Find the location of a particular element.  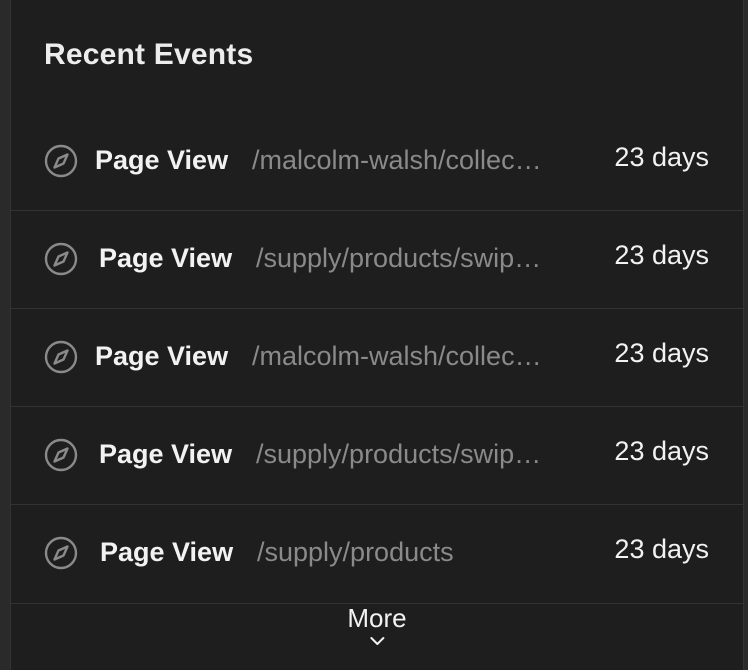

event-row: Page View /supply/products 23 days is located at coordinates (377, 553).